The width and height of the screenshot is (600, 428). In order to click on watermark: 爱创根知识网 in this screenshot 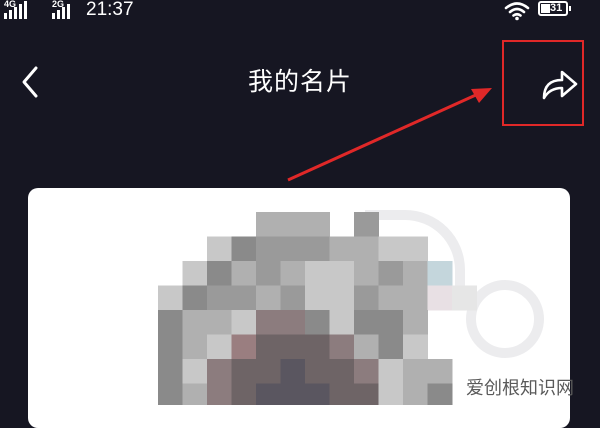, I will do `click(520, 388)`.